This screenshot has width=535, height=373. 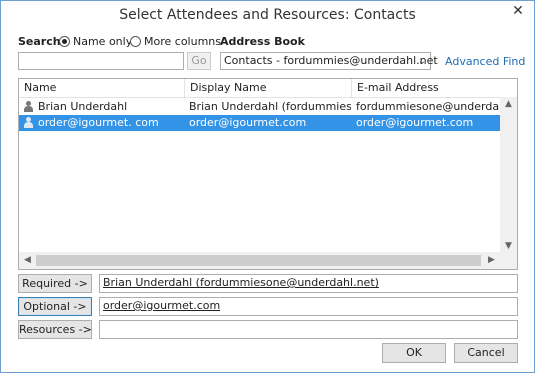 I want to click on row-display-name: order@igourmet.com, so click(x=248, y=122).